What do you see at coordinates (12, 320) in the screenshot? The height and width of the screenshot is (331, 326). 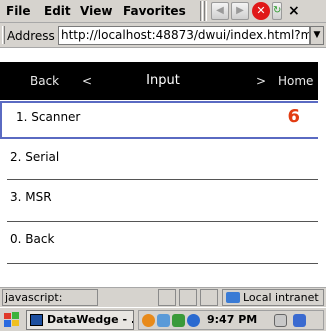 I see `start-icon` at bounding box center [12, 320].